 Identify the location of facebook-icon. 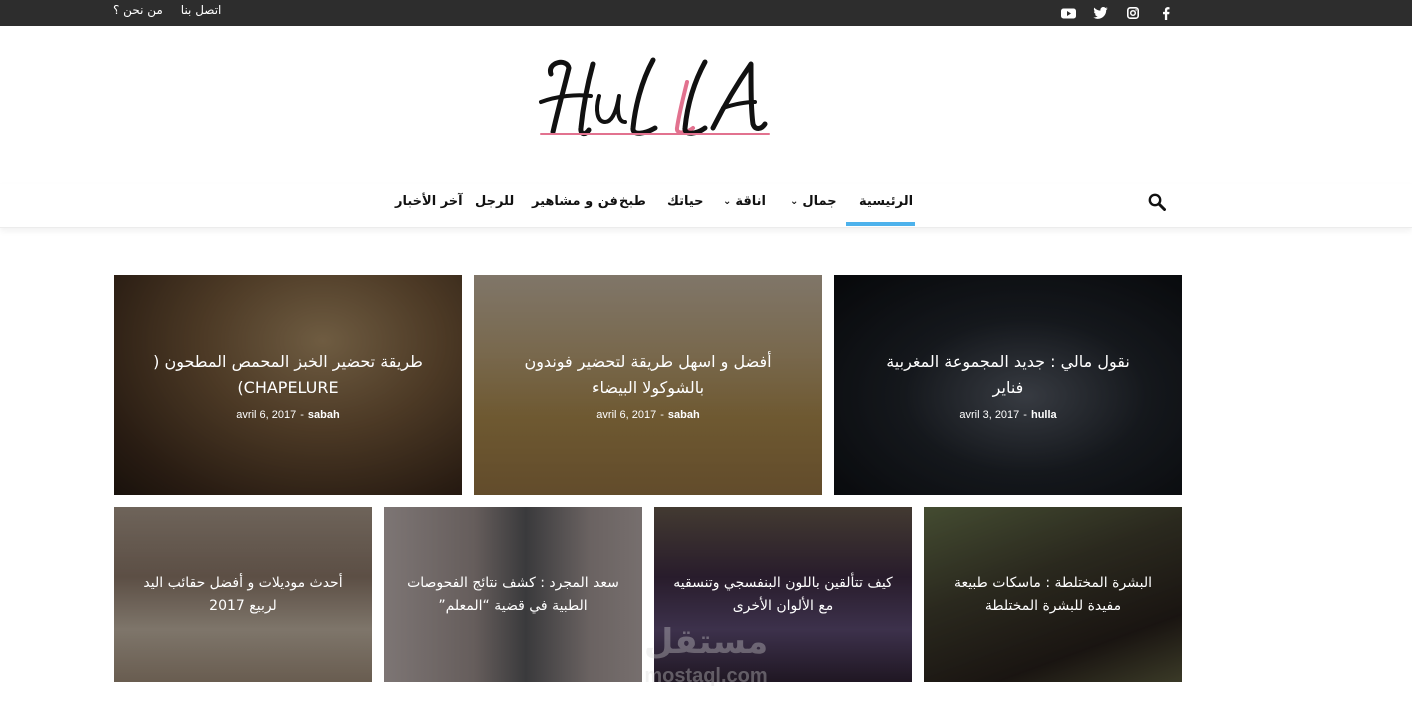
(1166, 13).